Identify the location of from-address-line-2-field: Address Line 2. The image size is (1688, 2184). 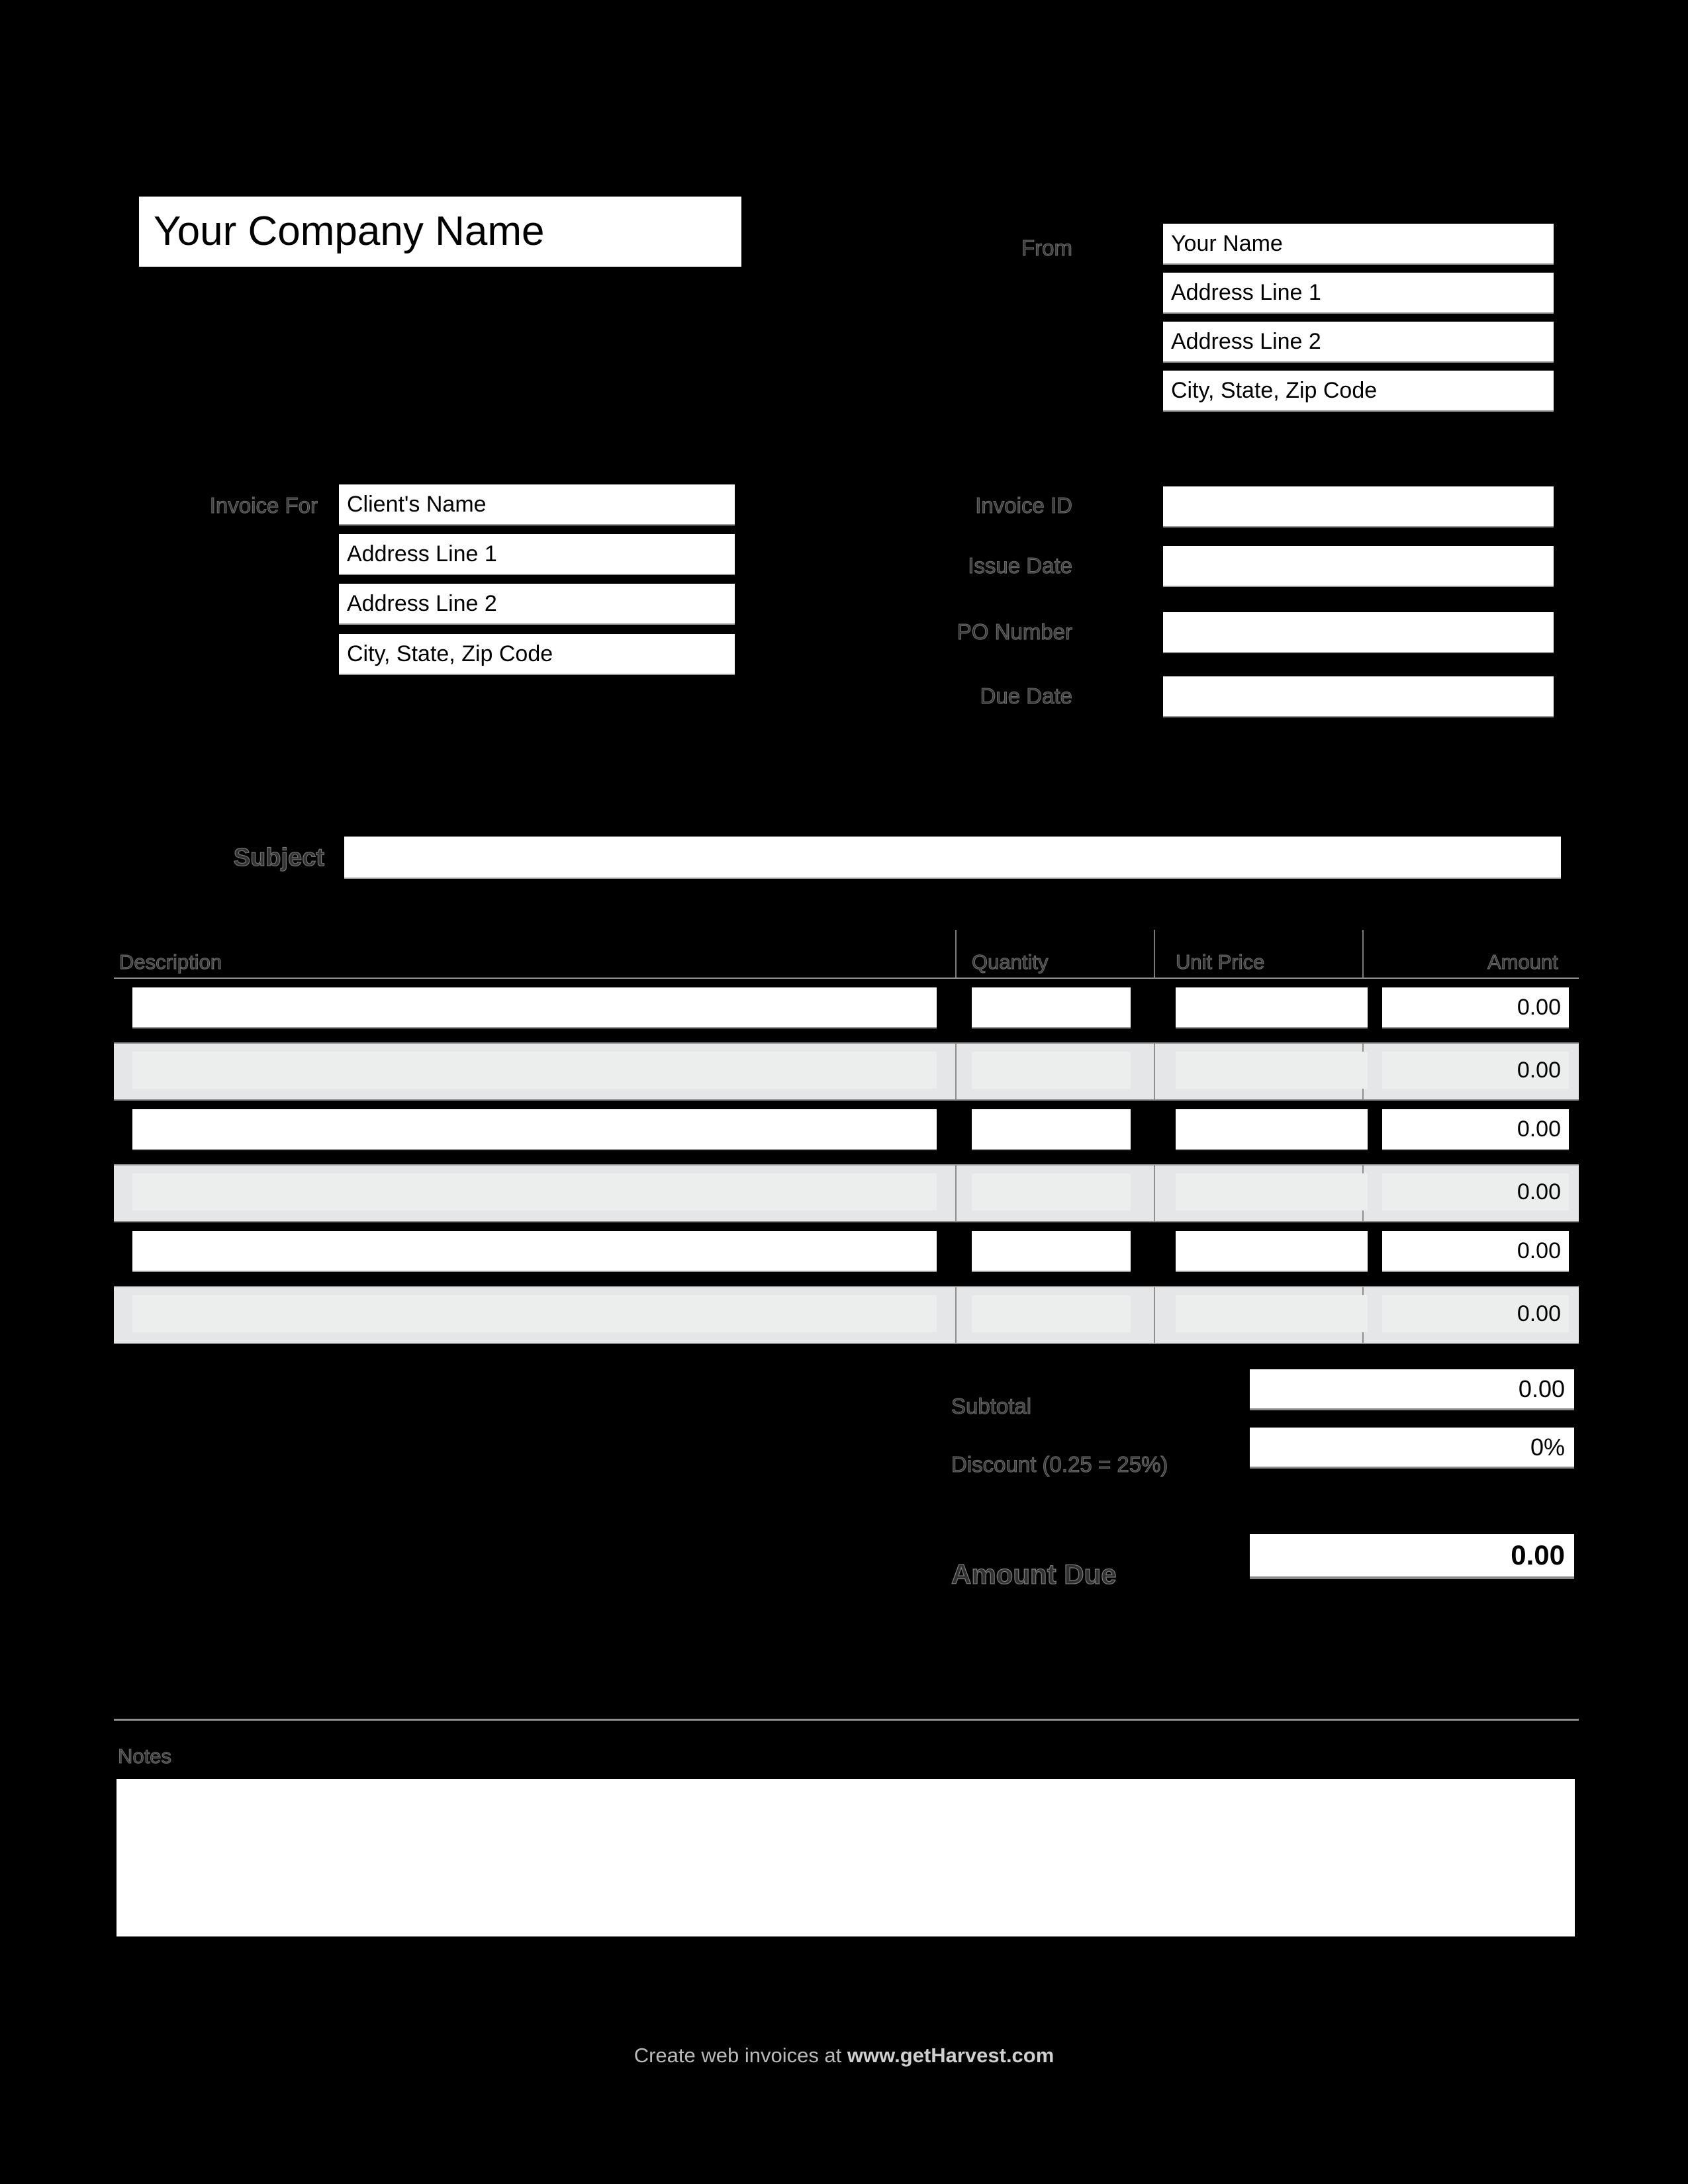
(1358, 343).